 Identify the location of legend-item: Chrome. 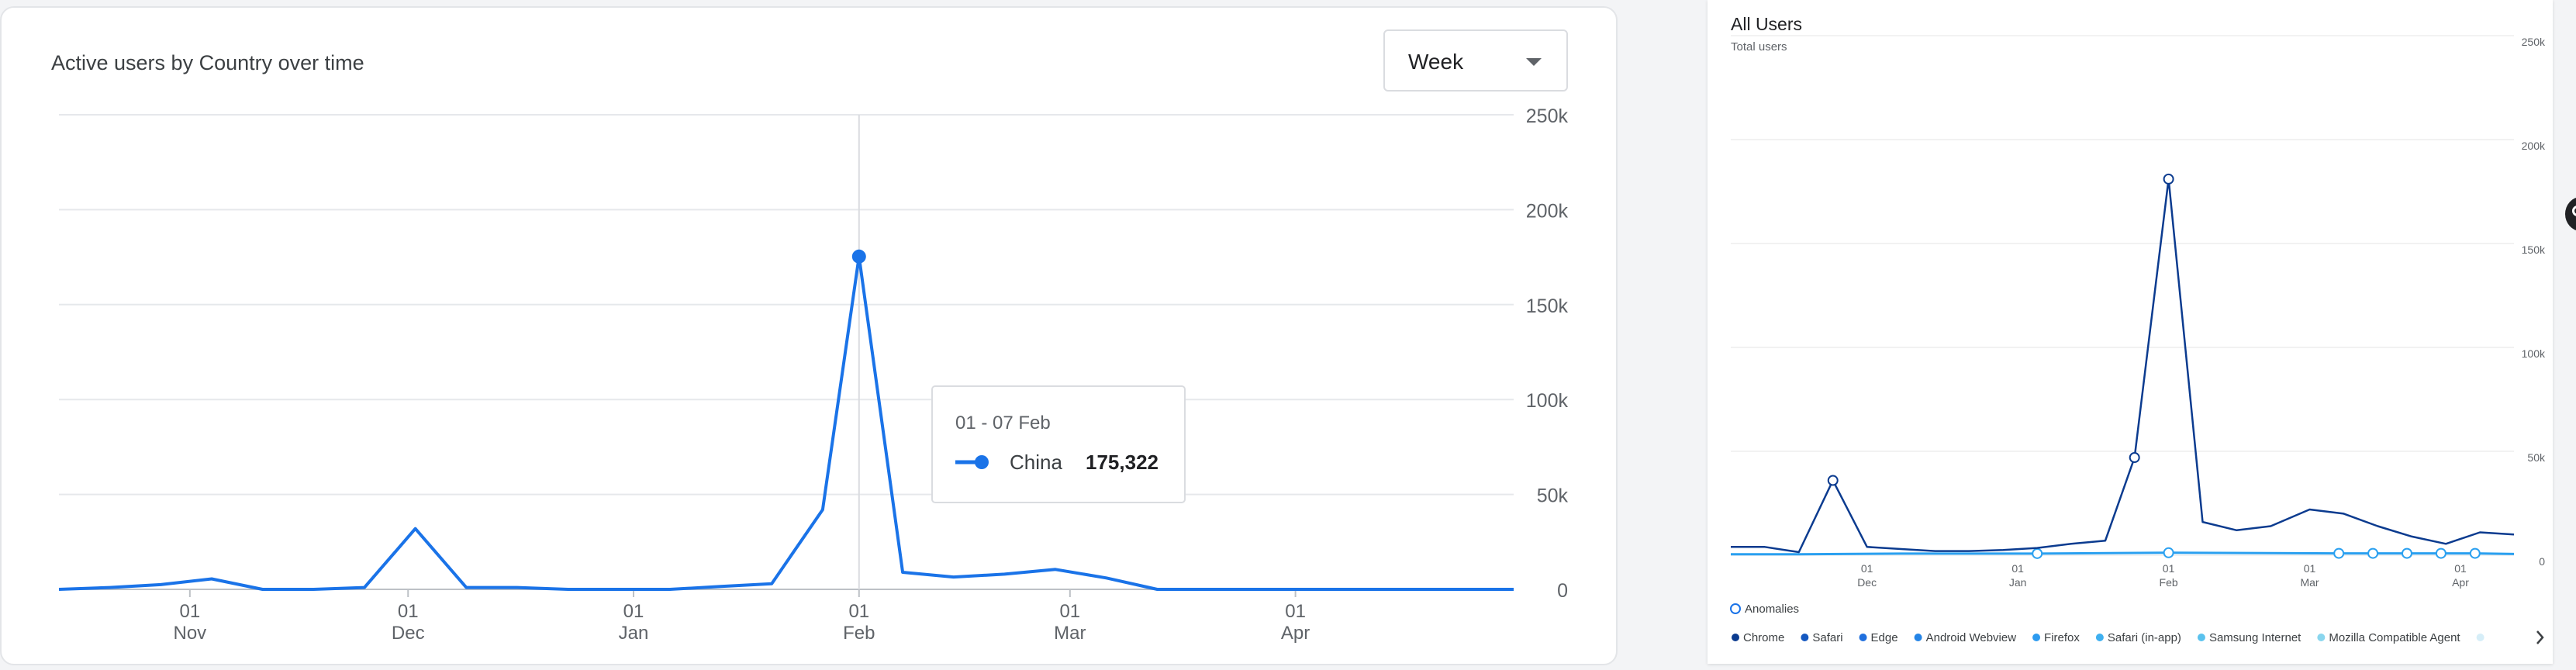
(1758, 637).